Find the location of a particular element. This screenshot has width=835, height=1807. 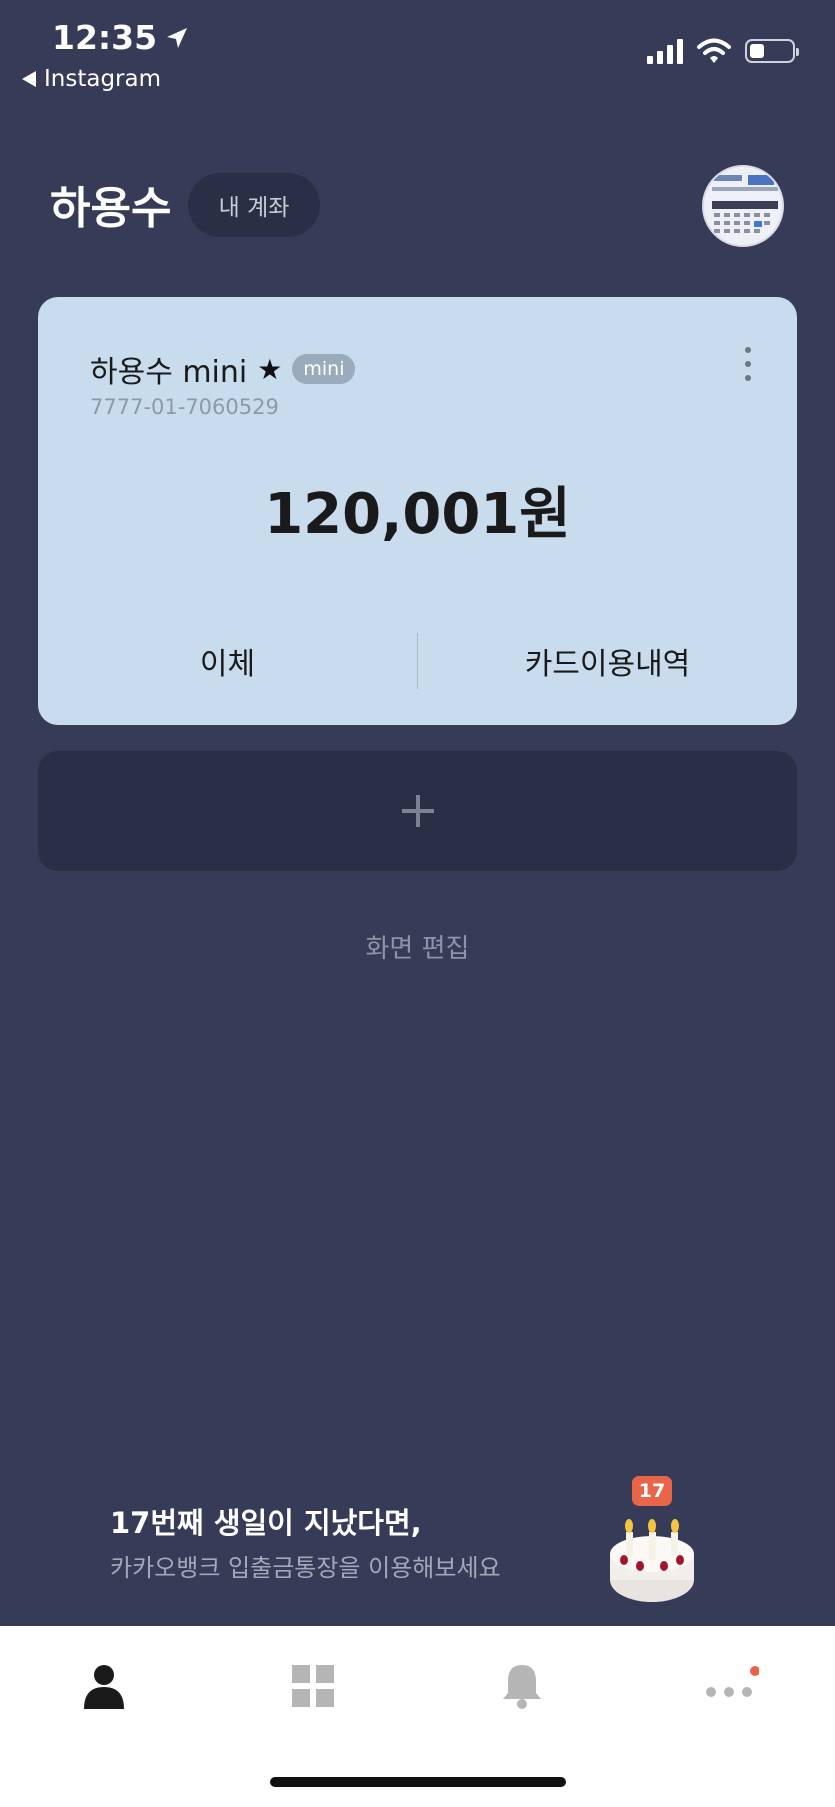

card-actions: 이체 카드이용내역 is located at coordinates (417, 661).